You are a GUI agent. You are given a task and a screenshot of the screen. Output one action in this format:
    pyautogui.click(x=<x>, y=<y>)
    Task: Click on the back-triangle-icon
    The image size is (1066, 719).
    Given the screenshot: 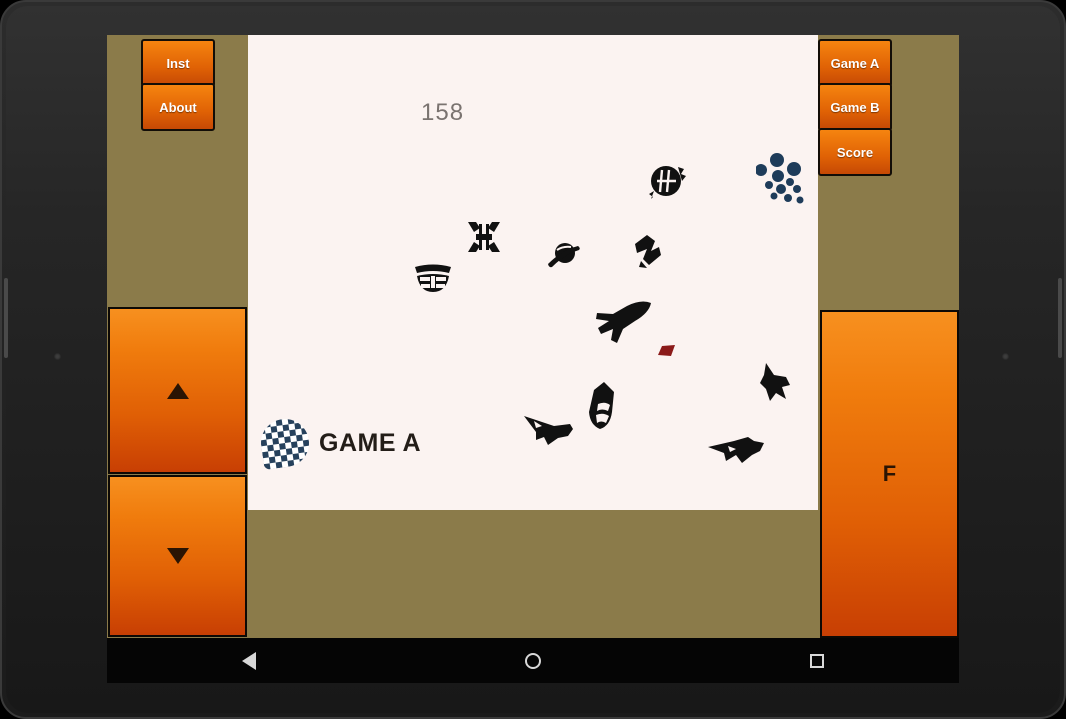 What is the action you would take?
    pyautogui.click(x=249, y=660)
    